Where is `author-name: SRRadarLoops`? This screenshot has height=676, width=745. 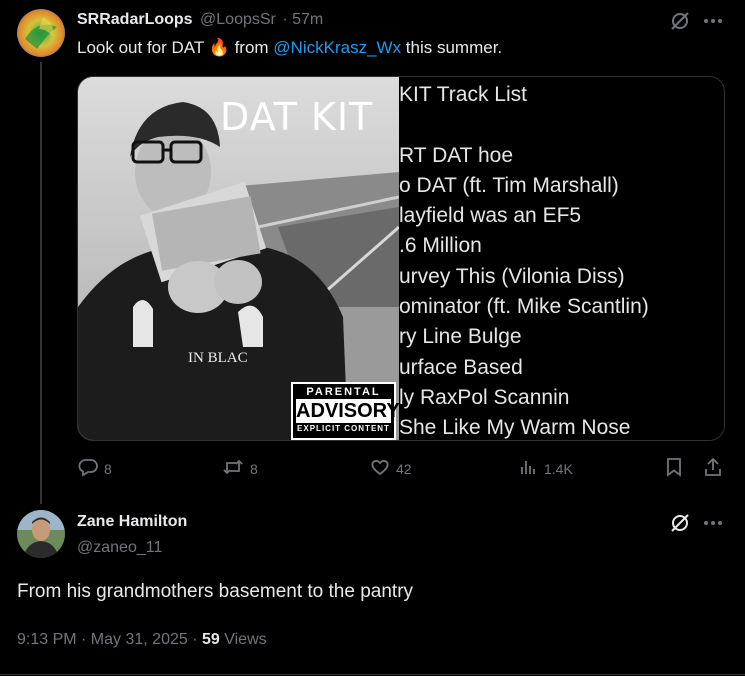
author-name: SRRadarLoops is located at coordinates (135, 19).